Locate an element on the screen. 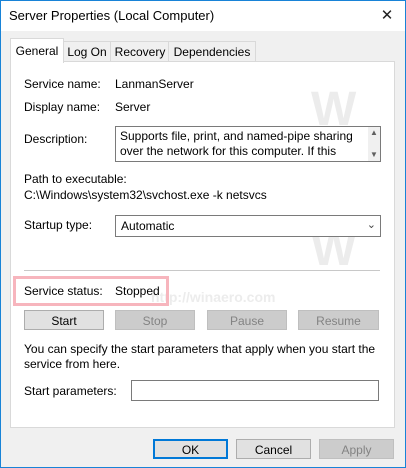 This screenshot has width=406, height=468. chevron-down-icon: ⌄ is located at coordinates (371, 225).